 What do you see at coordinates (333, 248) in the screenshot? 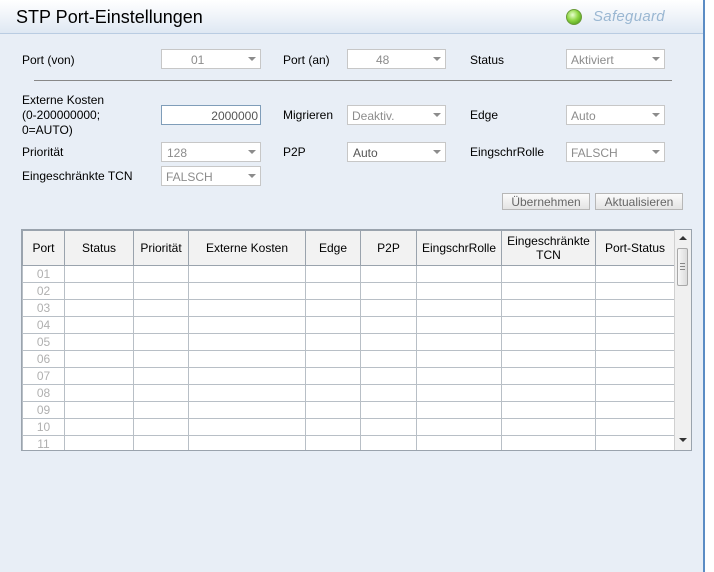
I see `col-header-edge: Edge` at bounding box center [333, 248].